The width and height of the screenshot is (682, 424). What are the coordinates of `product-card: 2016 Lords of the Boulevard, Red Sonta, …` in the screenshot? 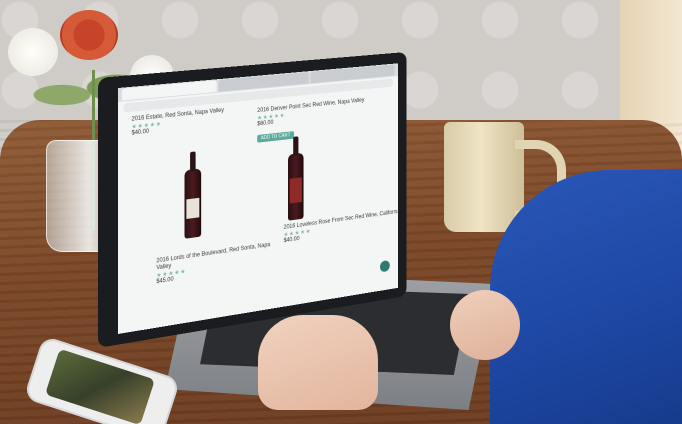 It's located at (219, 262).